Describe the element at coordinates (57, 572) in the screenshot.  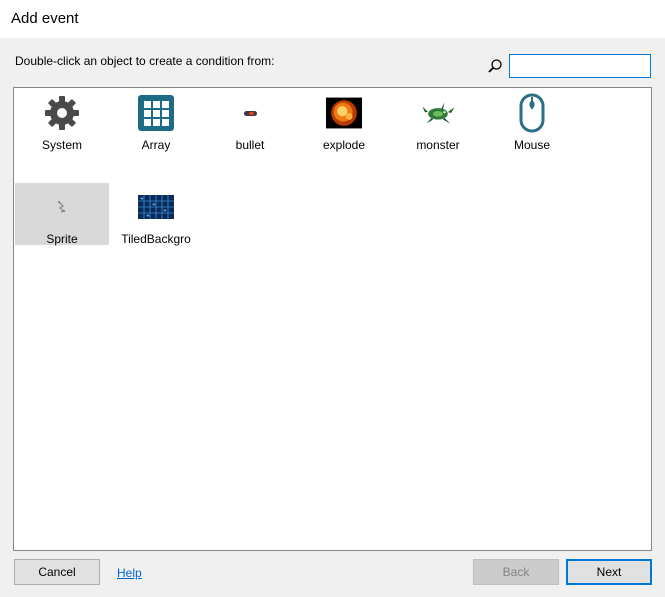
I see `cancel-button: Cancel` at that location.